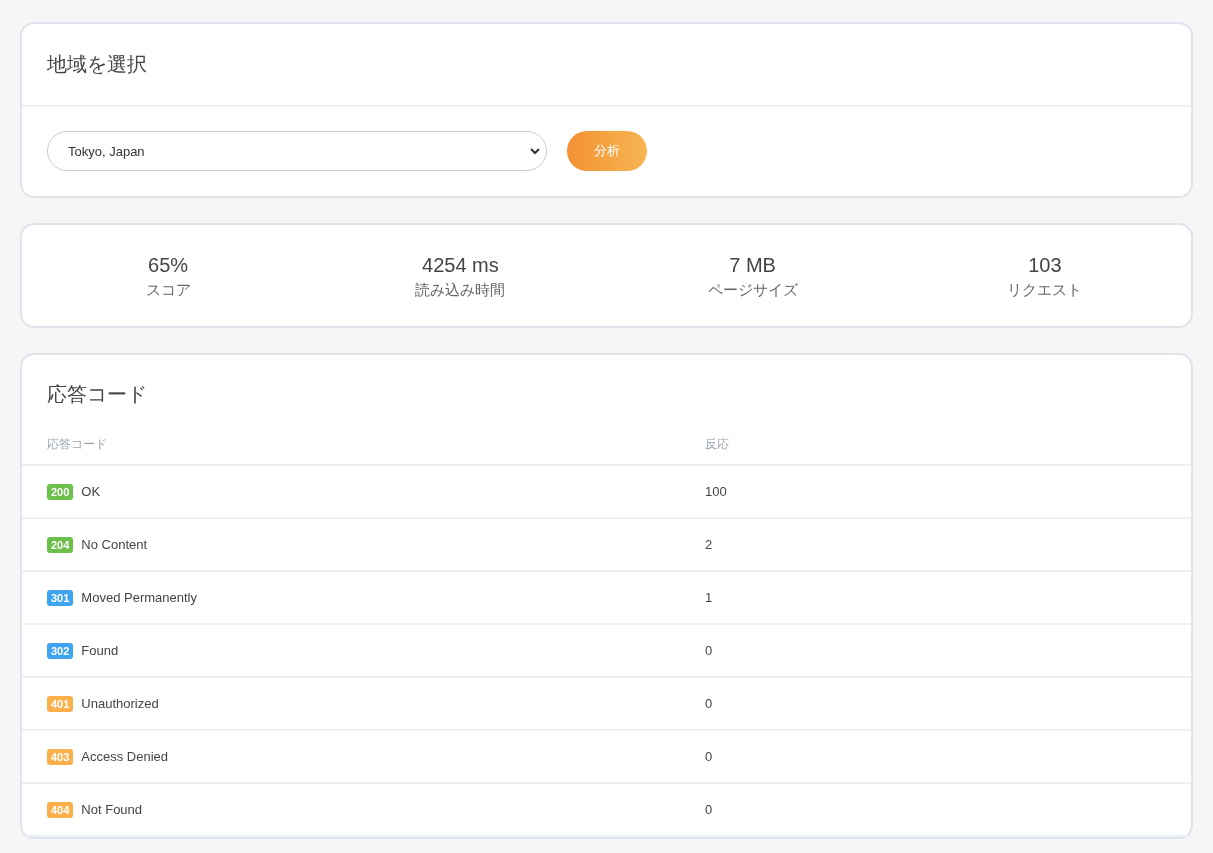 The width and height of the screenshot is (1213, 853). Describe the element at coordinates (168, 265) in the screenshot. I see `stat-value: 65%` at that location.